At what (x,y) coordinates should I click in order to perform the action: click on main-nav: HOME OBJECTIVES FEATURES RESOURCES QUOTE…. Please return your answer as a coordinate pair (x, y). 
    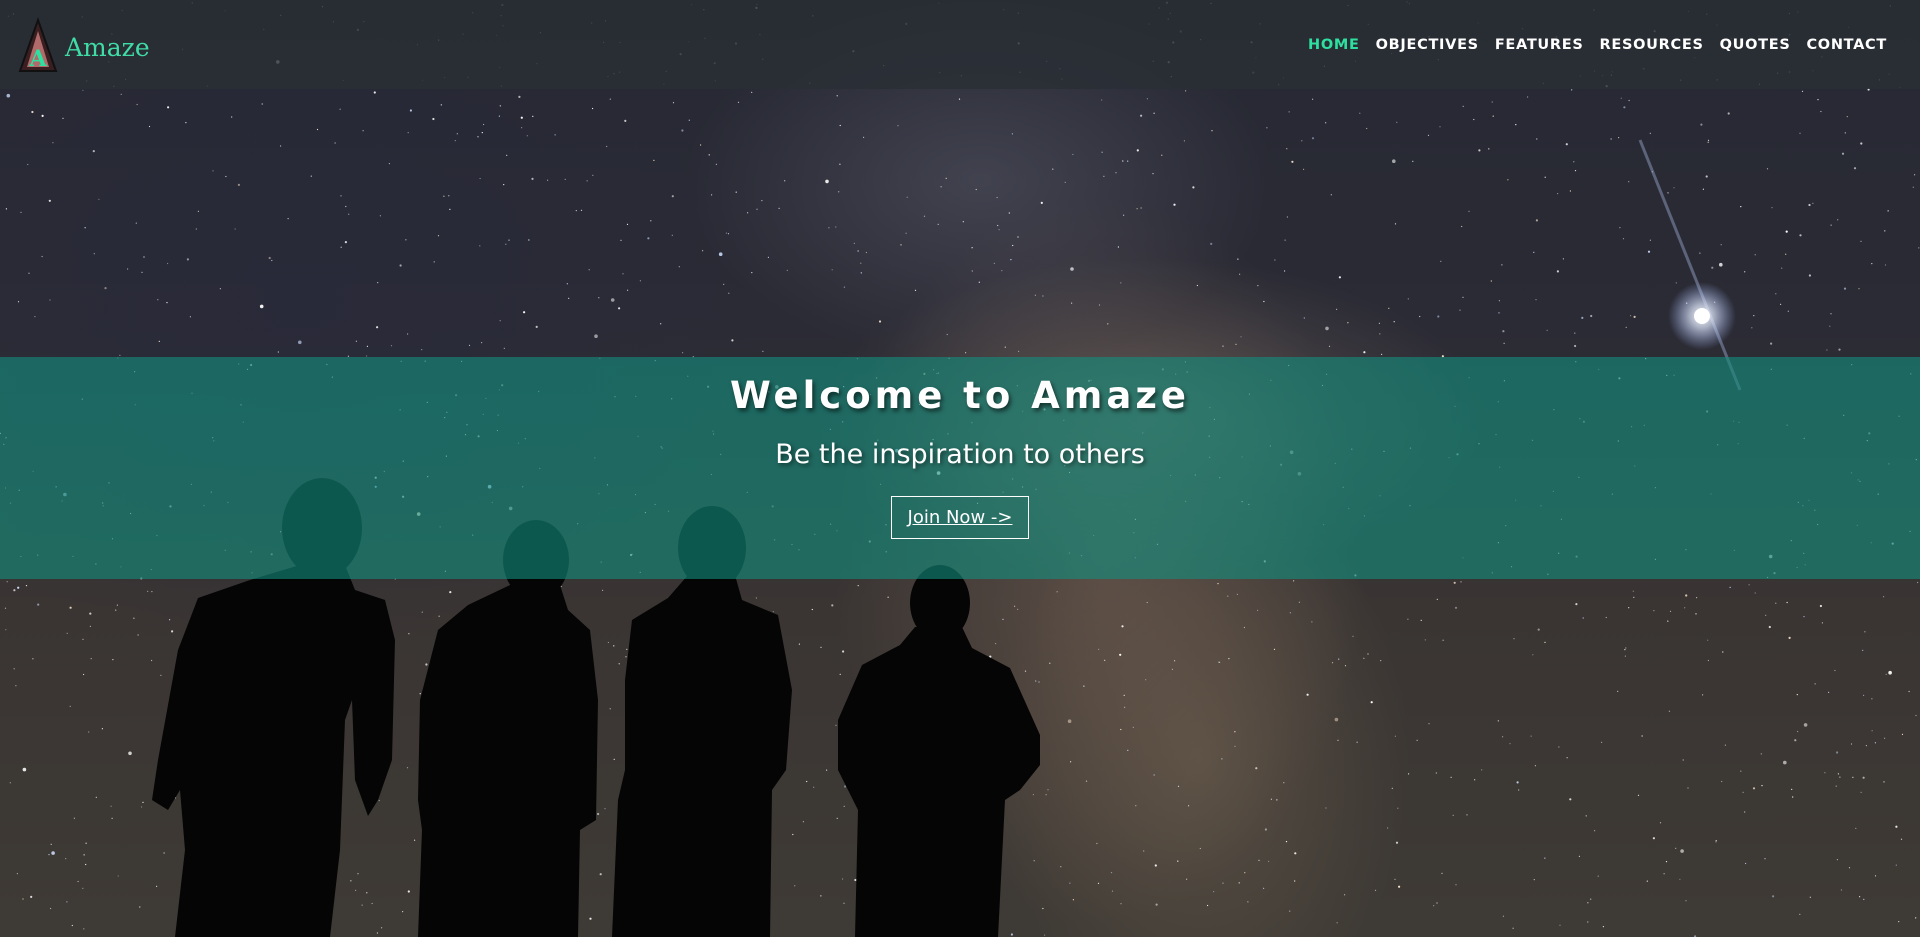
    Looking at the image, I should click on (1597, 45).